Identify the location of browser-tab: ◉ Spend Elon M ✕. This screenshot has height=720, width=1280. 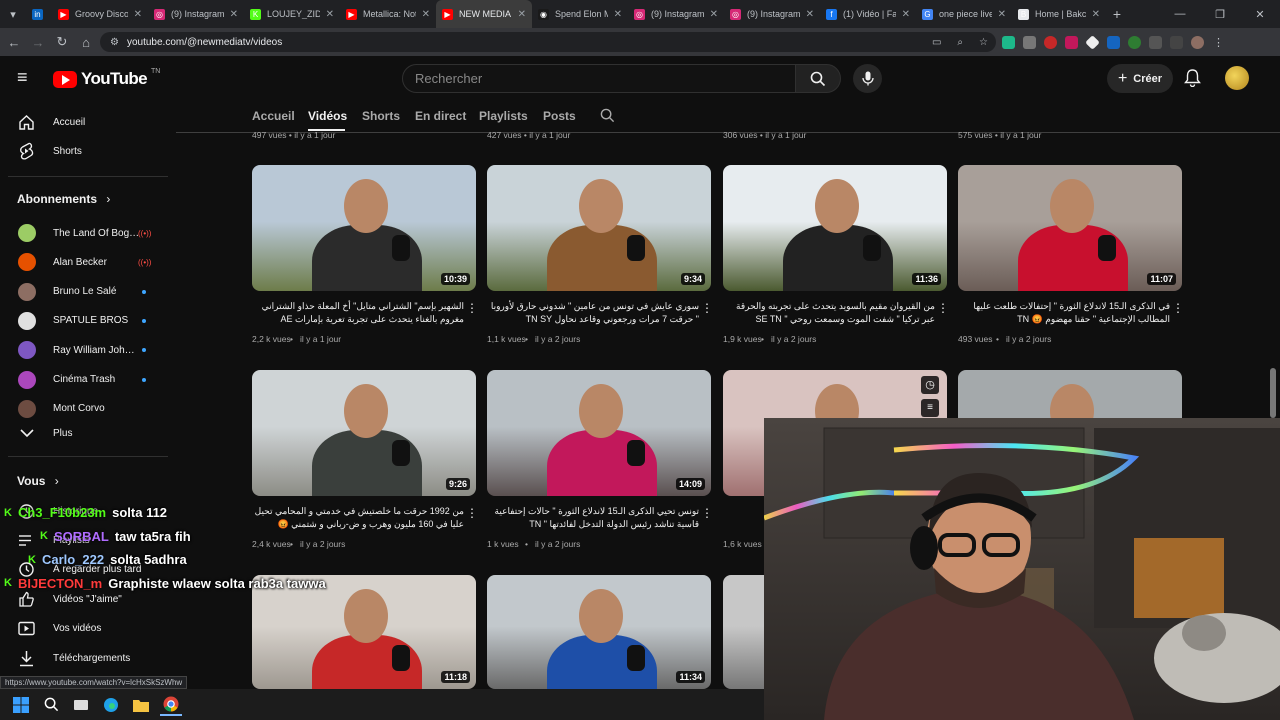
(580, 14).